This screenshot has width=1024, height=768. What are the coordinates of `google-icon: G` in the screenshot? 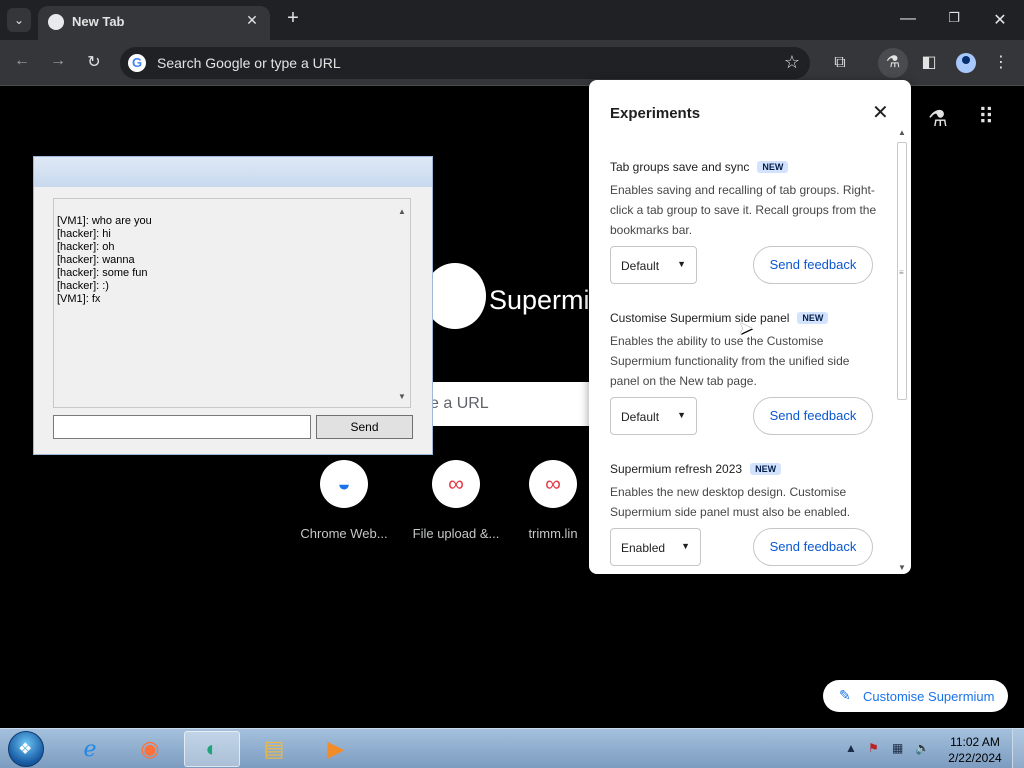 It's located at (137, 63).